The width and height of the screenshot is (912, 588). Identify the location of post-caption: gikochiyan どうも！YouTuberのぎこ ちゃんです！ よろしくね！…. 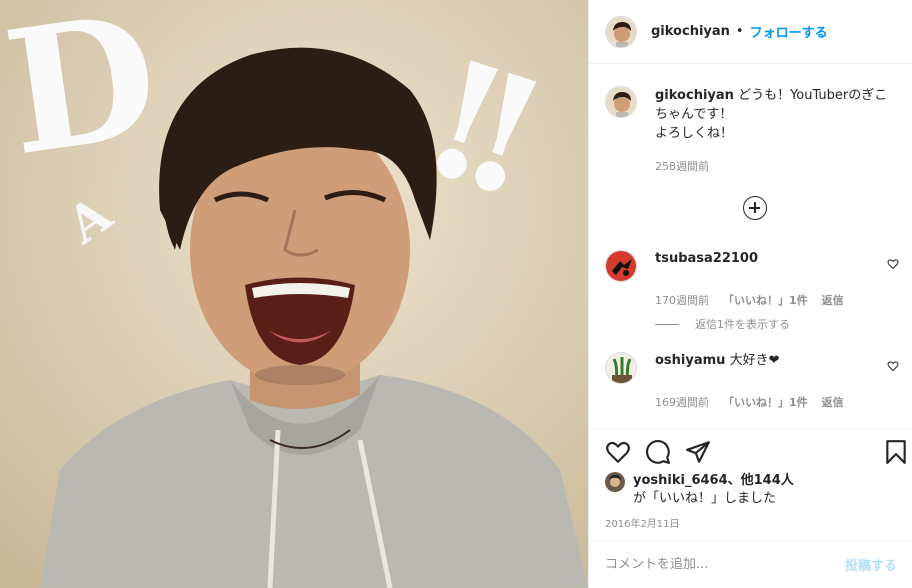
(755, 131).